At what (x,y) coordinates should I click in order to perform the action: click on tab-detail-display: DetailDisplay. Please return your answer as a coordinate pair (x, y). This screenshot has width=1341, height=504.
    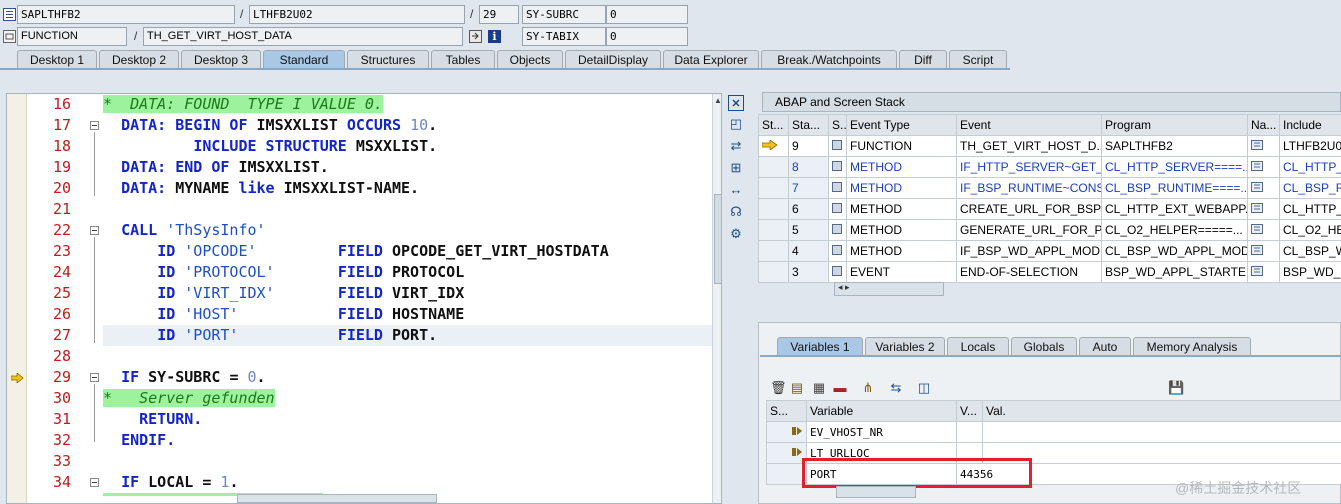
    Looking at the image, I should click on (613, 59).